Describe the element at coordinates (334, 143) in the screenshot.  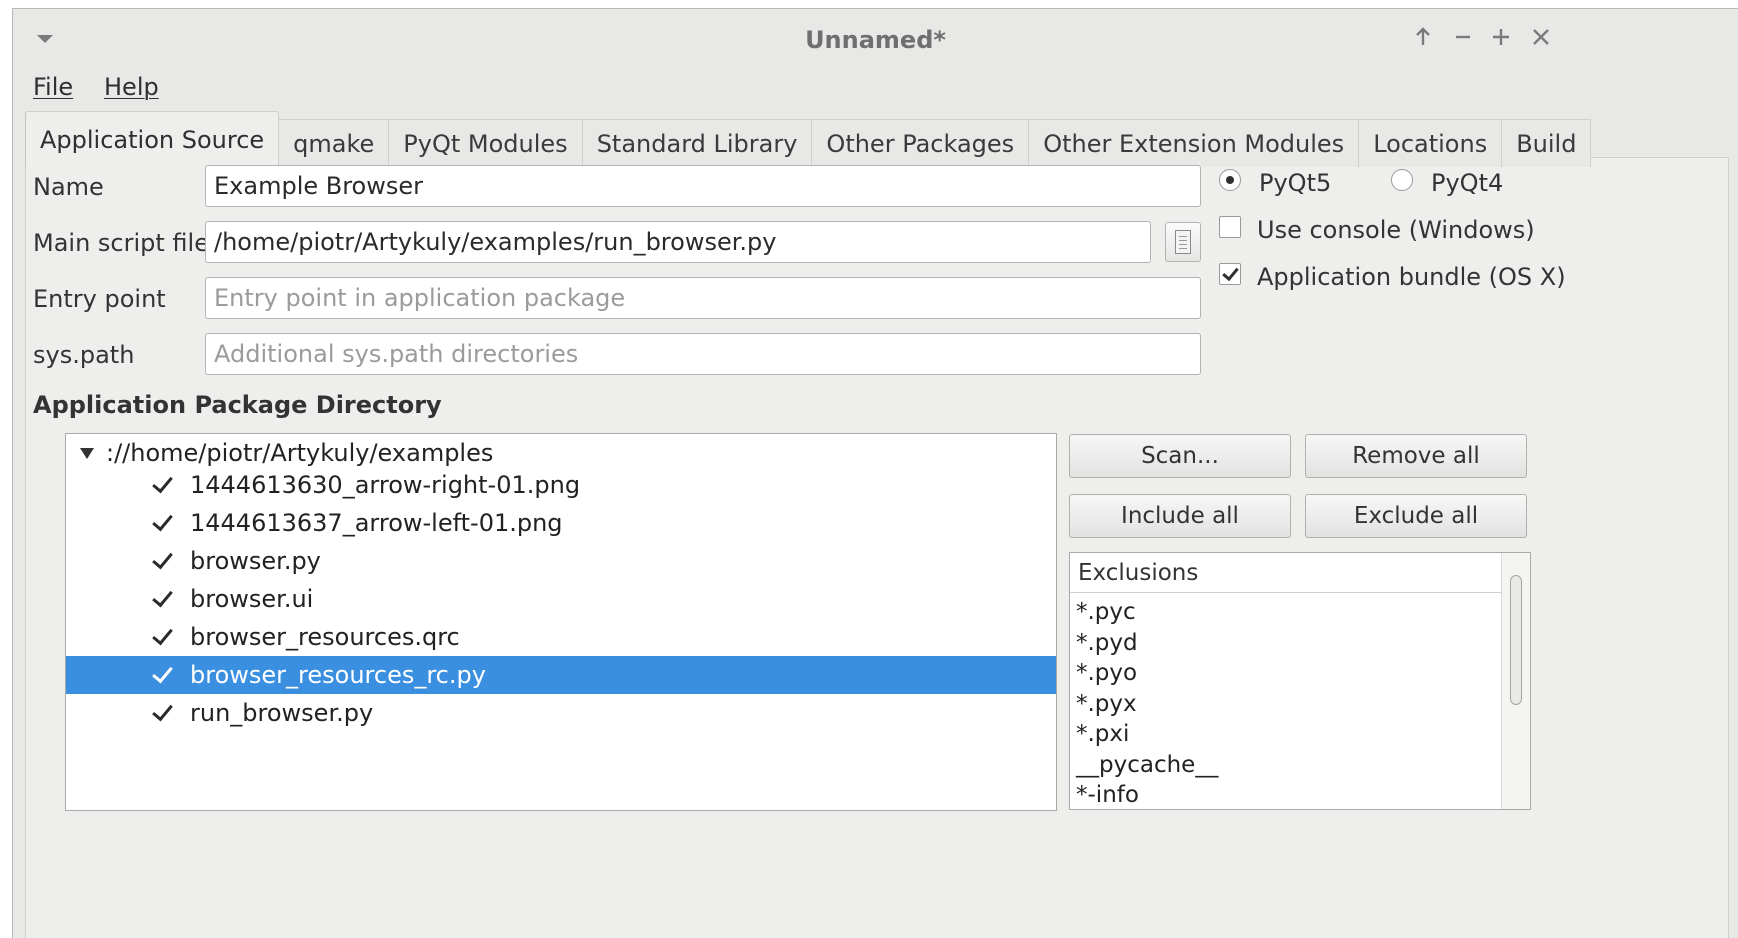
I see `tab-qmake: qmake` at that location.